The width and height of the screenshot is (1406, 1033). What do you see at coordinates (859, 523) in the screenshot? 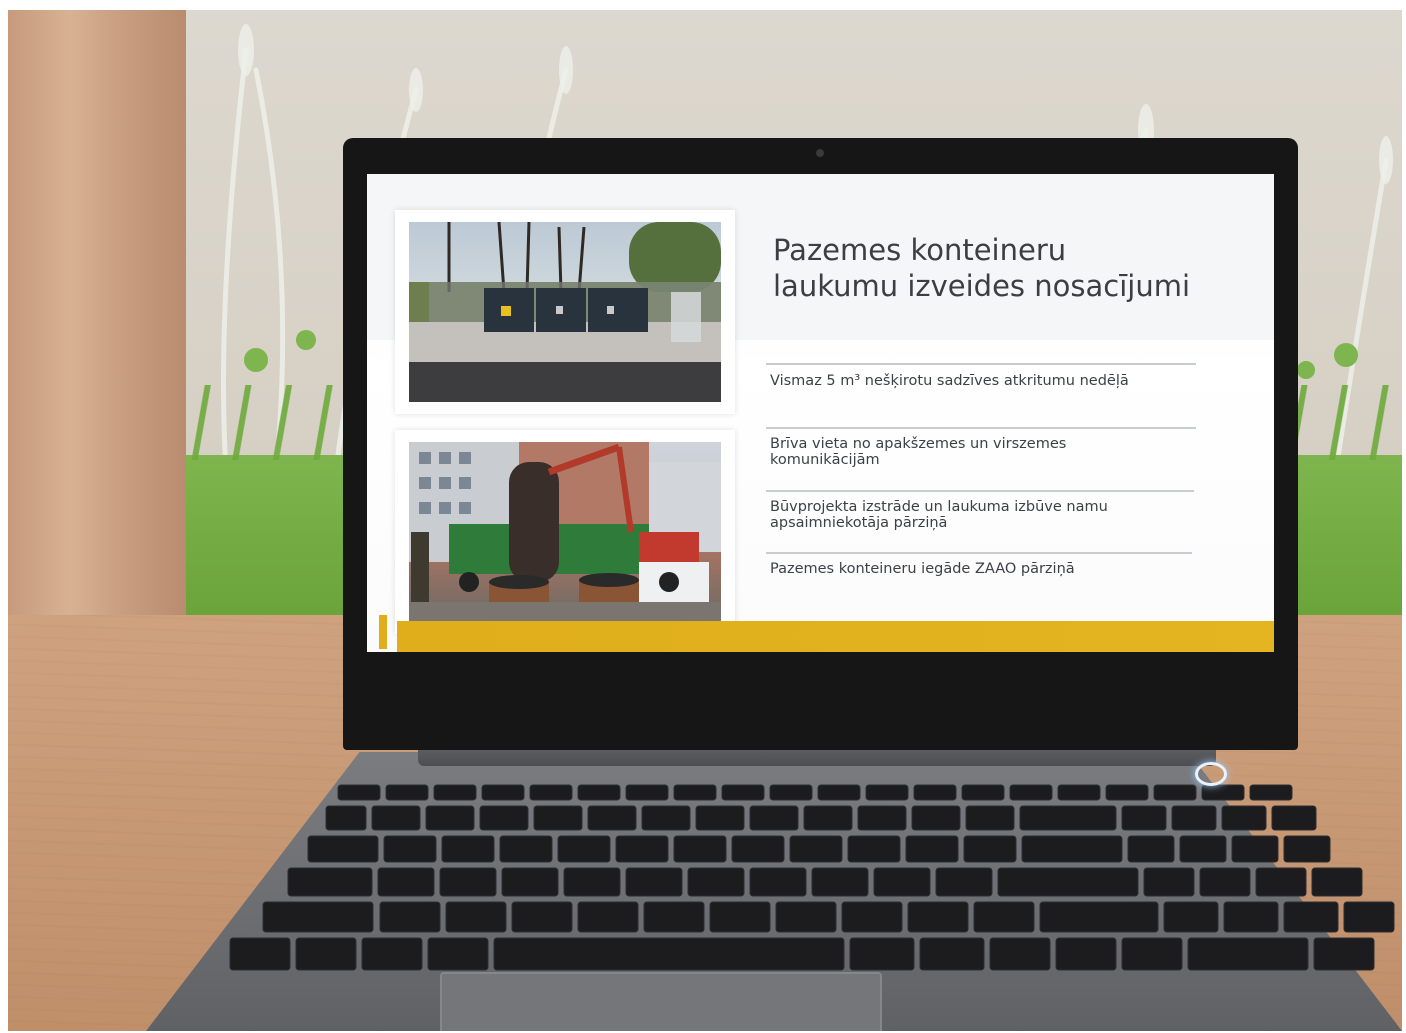
I see `bullet-item-line2: apsaimniekotāja pārziņā` at bounding box center [859, 523].